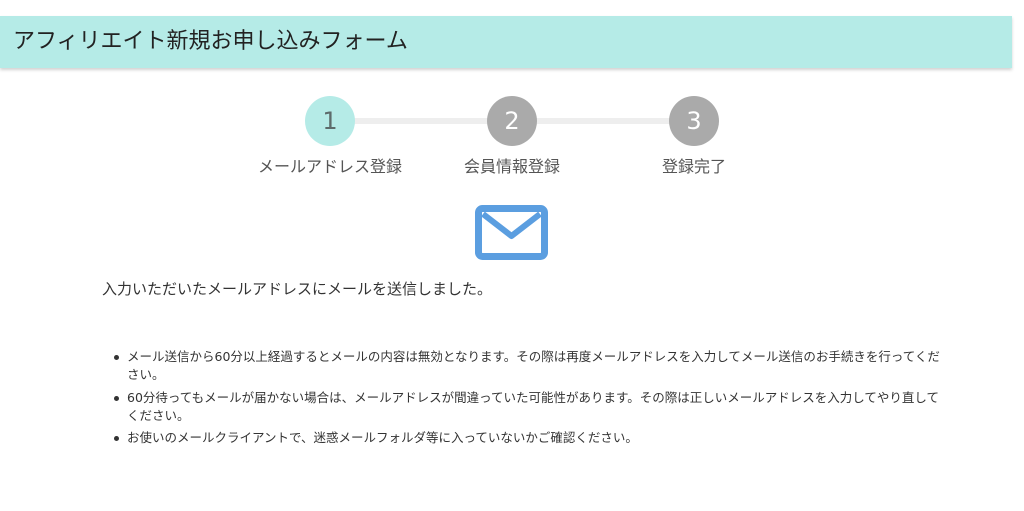 This screenshot has width=1024, height=511. I want to click on step-3-circle: 3, so click(694, 121).